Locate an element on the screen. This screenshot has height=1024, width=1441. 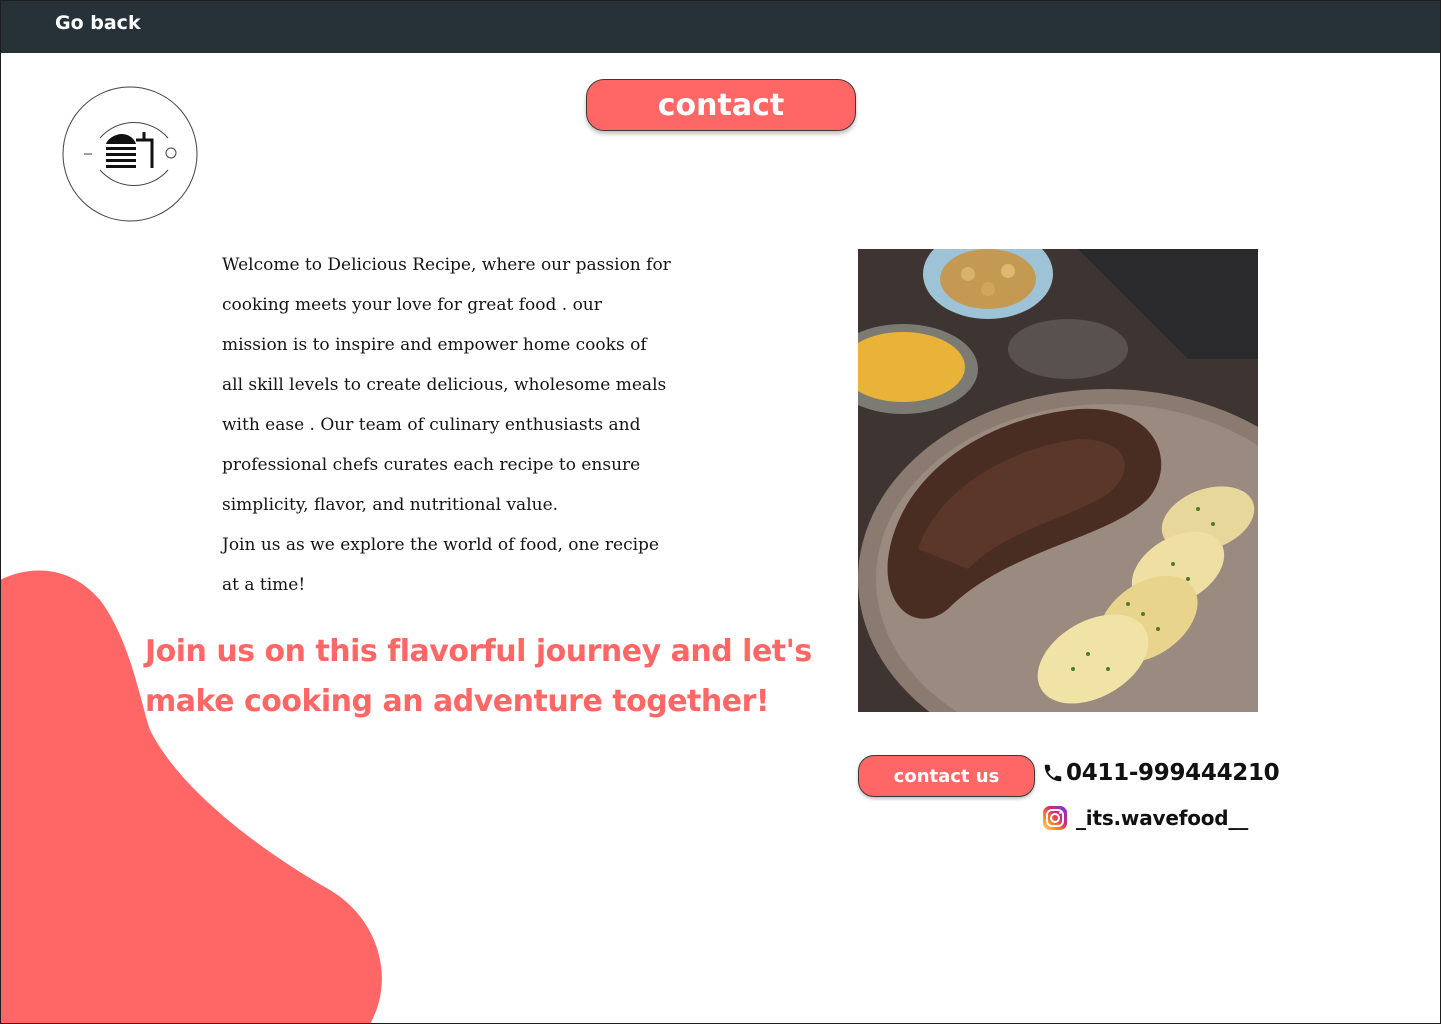
instagram-handle: _its.wavefood__ is located at coordinates (1162, 818).